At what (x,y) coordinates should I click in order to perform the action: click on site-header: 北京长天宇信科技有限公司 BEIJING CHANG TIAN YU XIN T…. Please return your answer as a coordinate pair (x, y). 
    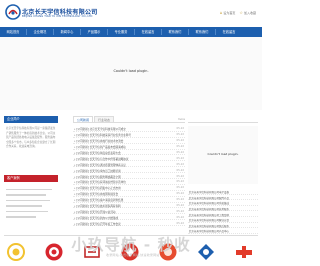
    Looking at the image, I should click on (131, 13).